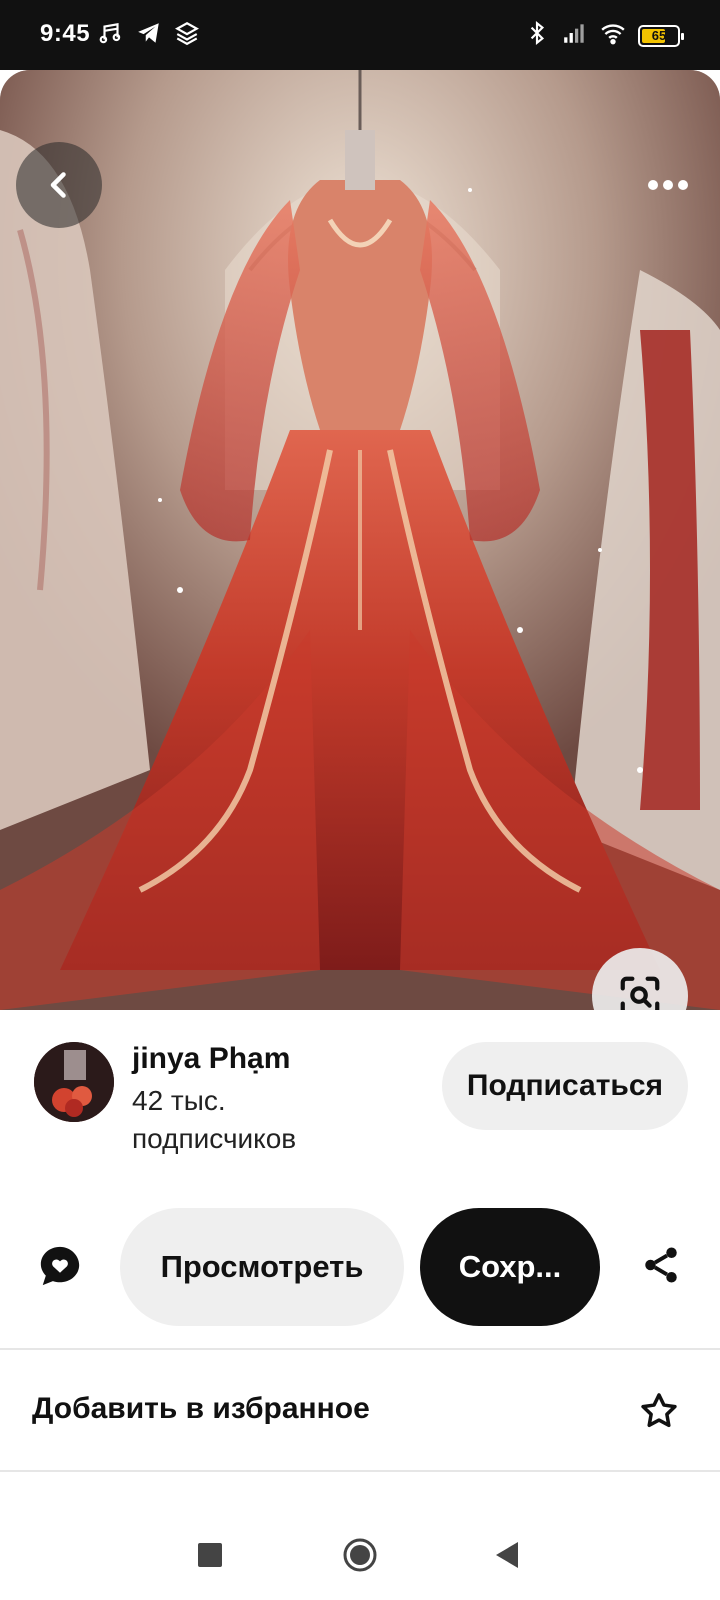 The image size is (720, 1600). Describe the element at coordinates (210, 1555) in the screenshot. I see `recent-apps-icon` at that location.